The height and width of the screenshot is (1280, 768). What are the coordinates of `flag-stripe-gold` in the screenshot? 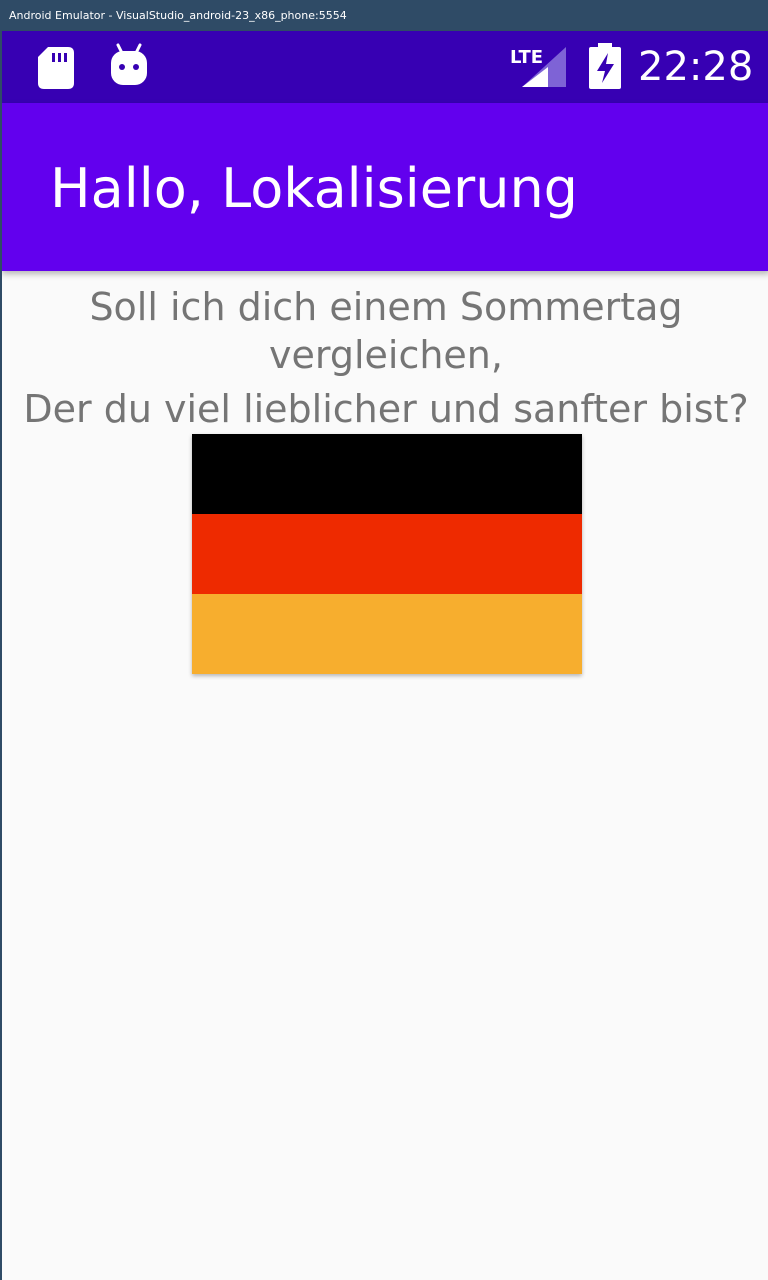 It's located at (387, 634).